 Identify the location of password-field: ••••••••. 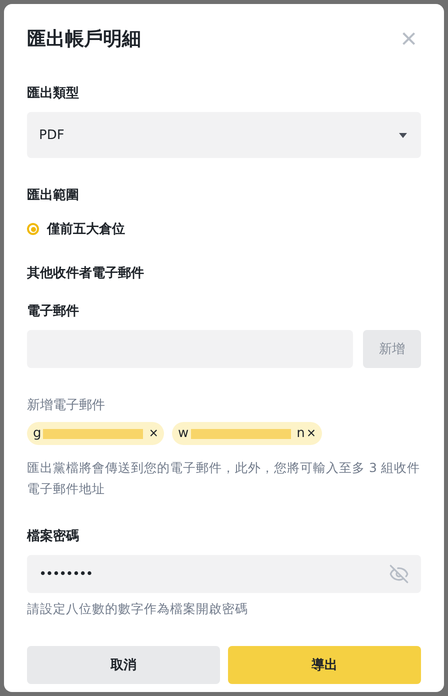
(224, 574).